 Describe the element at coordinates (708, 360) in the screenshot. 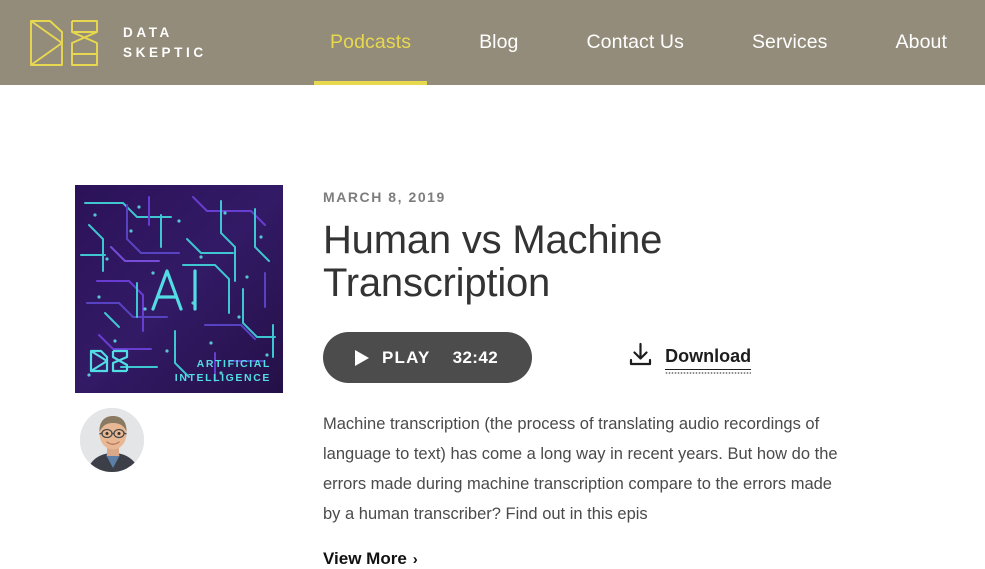

I see `download-label: Download` at that location.